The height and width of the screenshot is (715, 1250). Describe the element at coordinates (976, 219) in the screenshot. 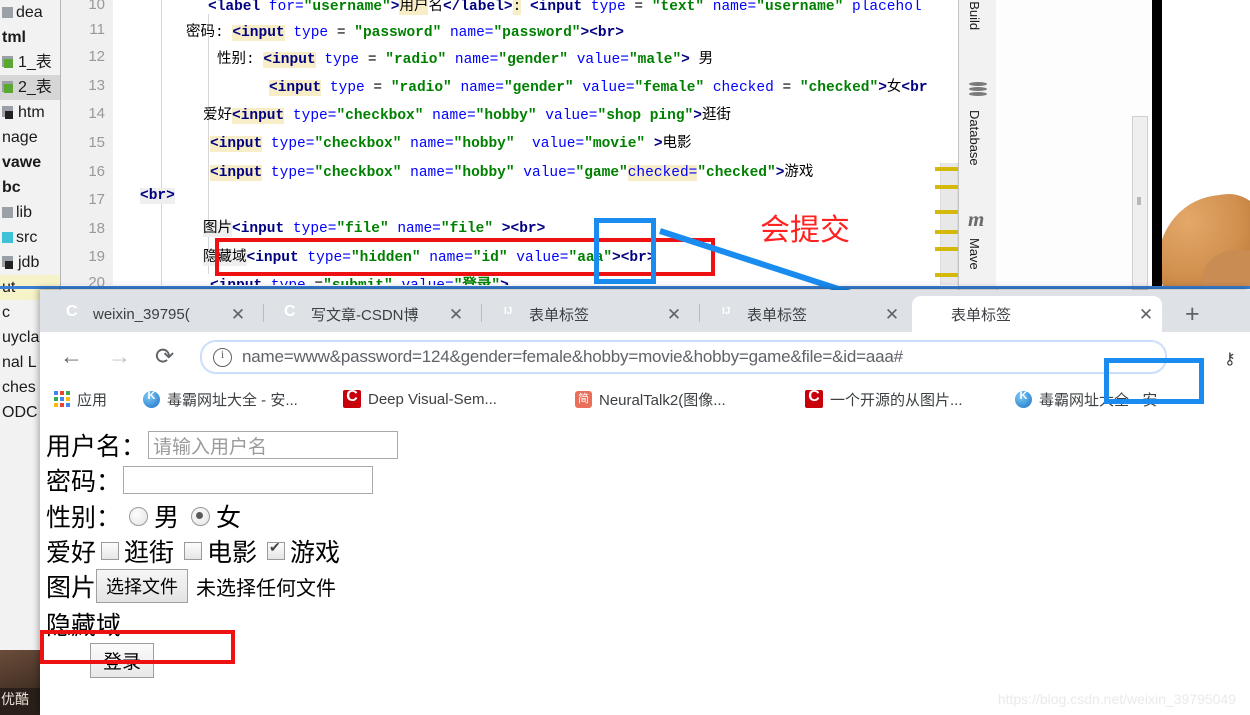

I see `maven-m-icon: m` at that location.